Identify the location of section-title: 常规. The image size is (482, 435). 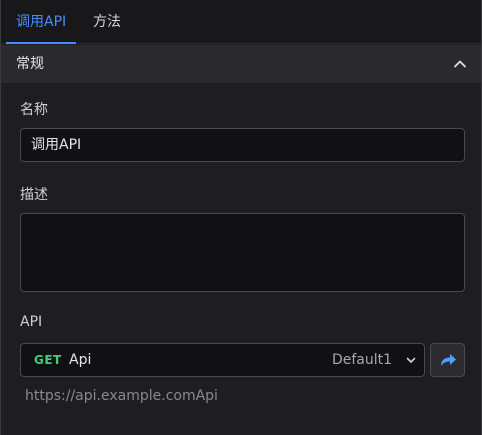
(30, 64).